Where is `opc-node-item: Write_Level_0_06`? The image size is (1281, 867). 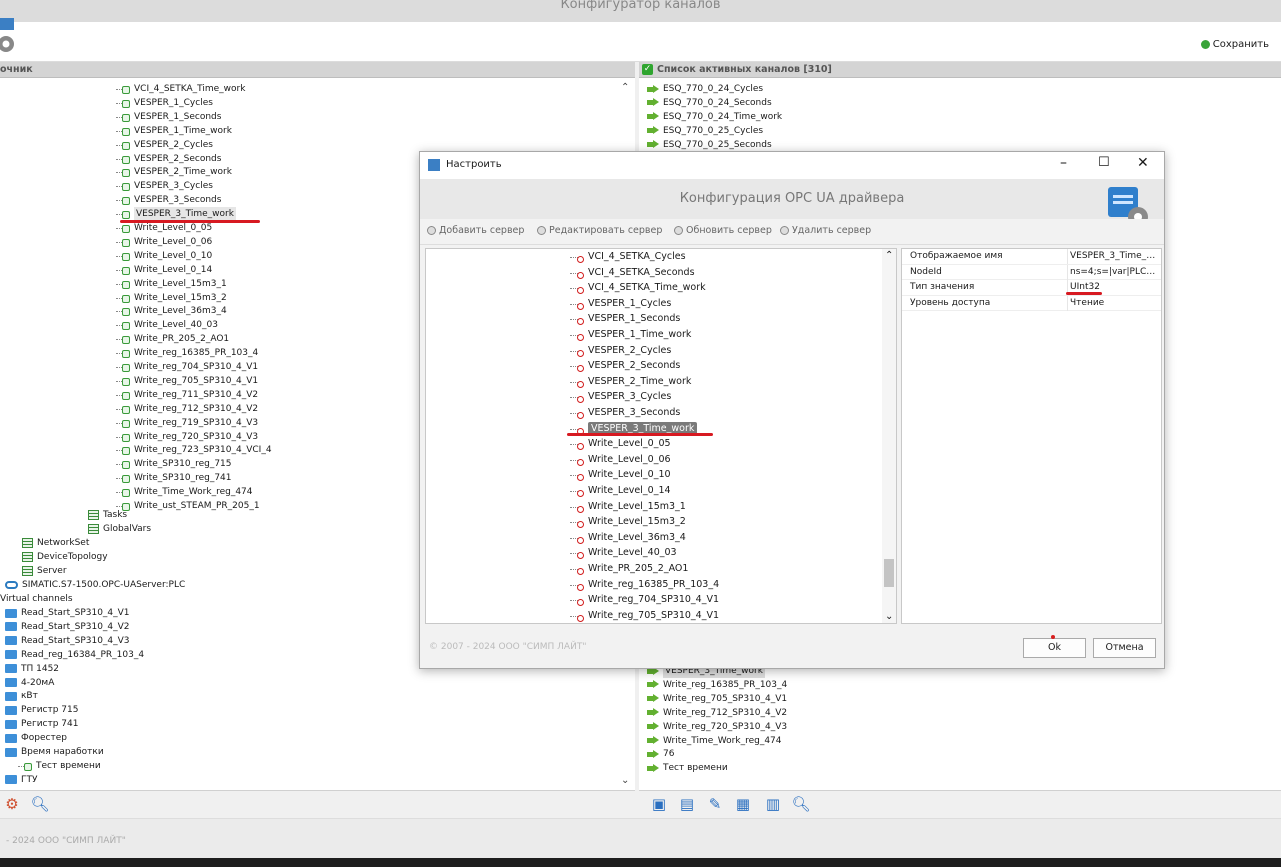 opc-node-item: Write_Level_0_06 is located at coordinates (620, 460).